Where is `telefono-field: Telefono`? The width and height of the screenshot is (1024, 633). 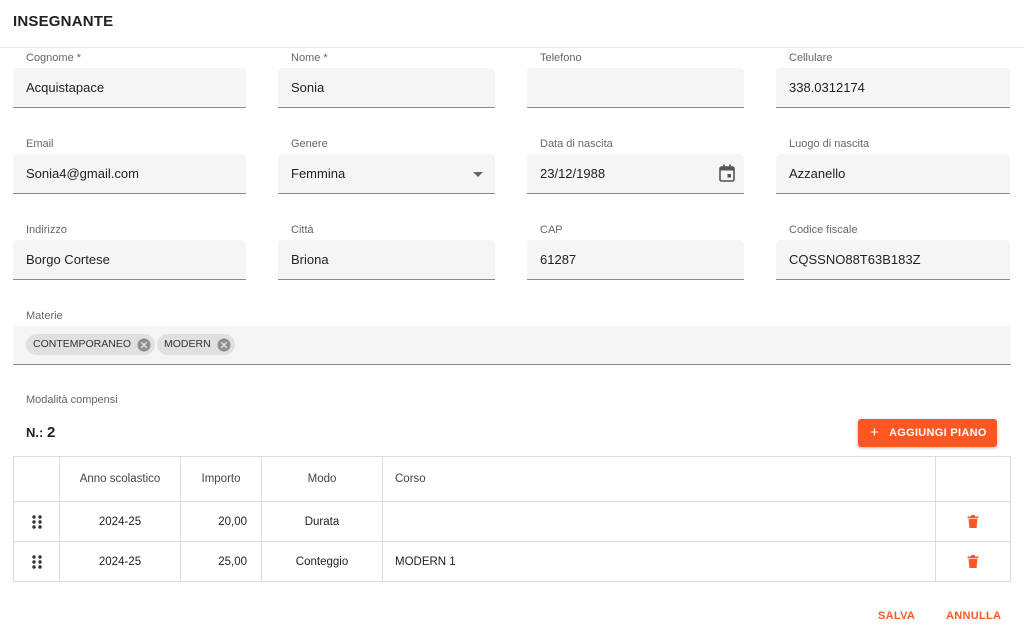
telefono-field: Telefono is located at coordinates (635, 78).